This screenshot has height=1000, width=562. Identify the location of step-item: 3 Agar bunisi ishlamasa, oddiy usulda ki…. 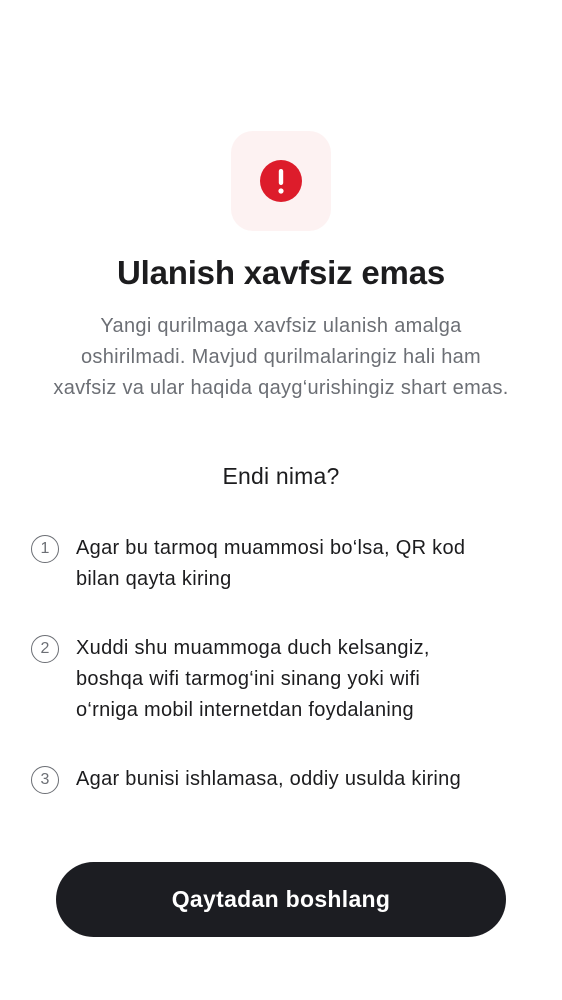
(281, 779).